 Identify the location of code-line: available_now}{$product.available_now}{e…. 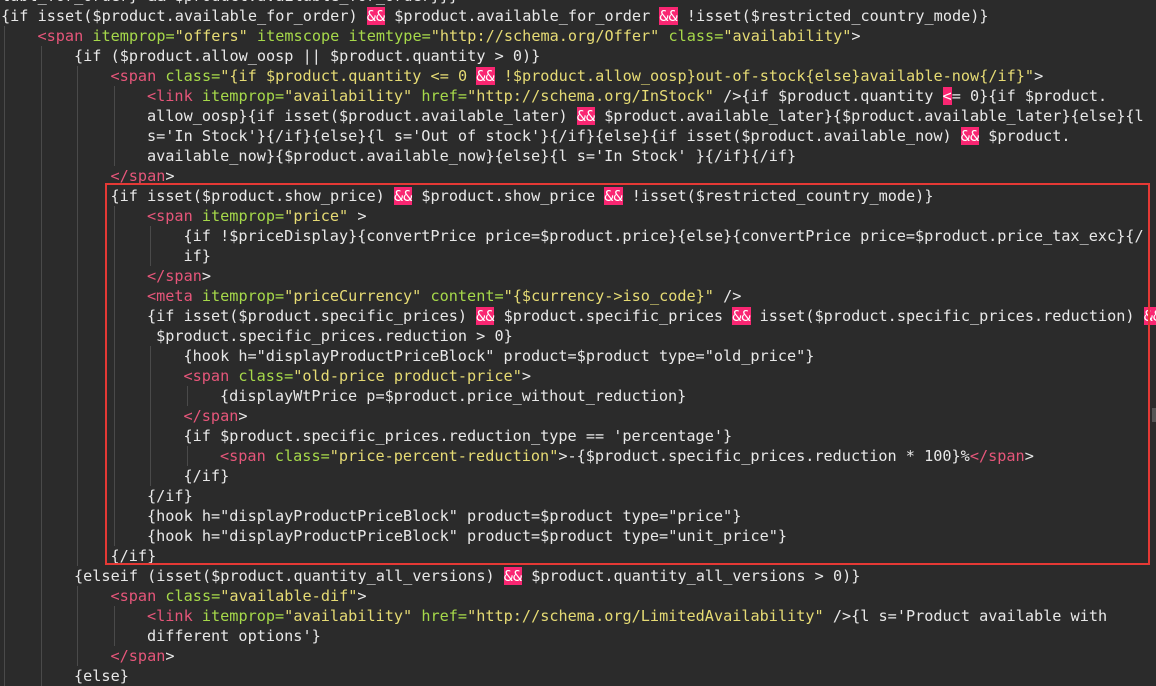
(578, 156).